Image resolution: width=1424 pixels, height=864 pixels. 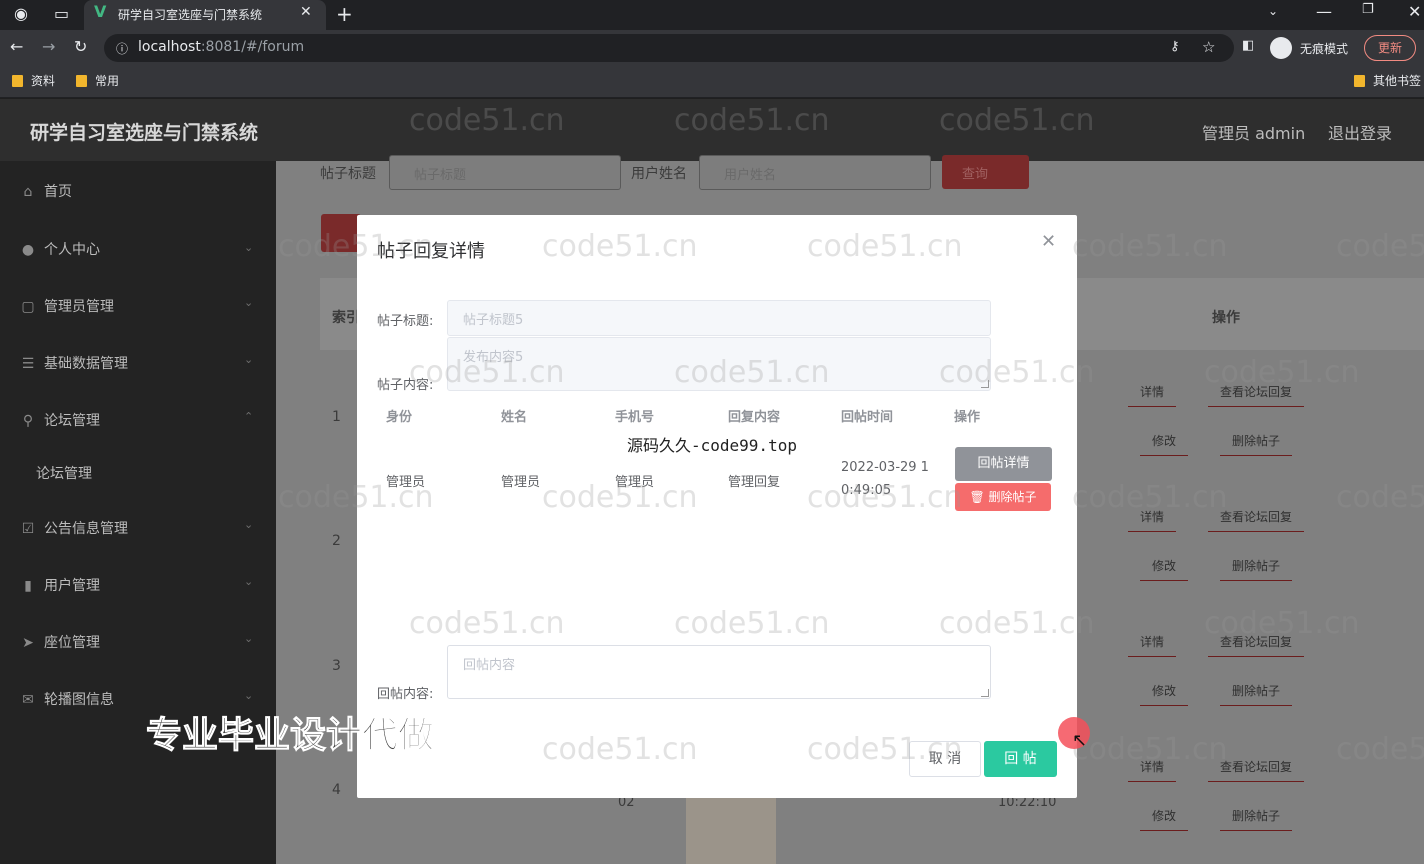 What do you see at coordinates (669, 48) in the screenshot?
I see `address-bar: ⓘ localhost:8081/#/forum ⚷ ☆` at bounding box center [669, 48].